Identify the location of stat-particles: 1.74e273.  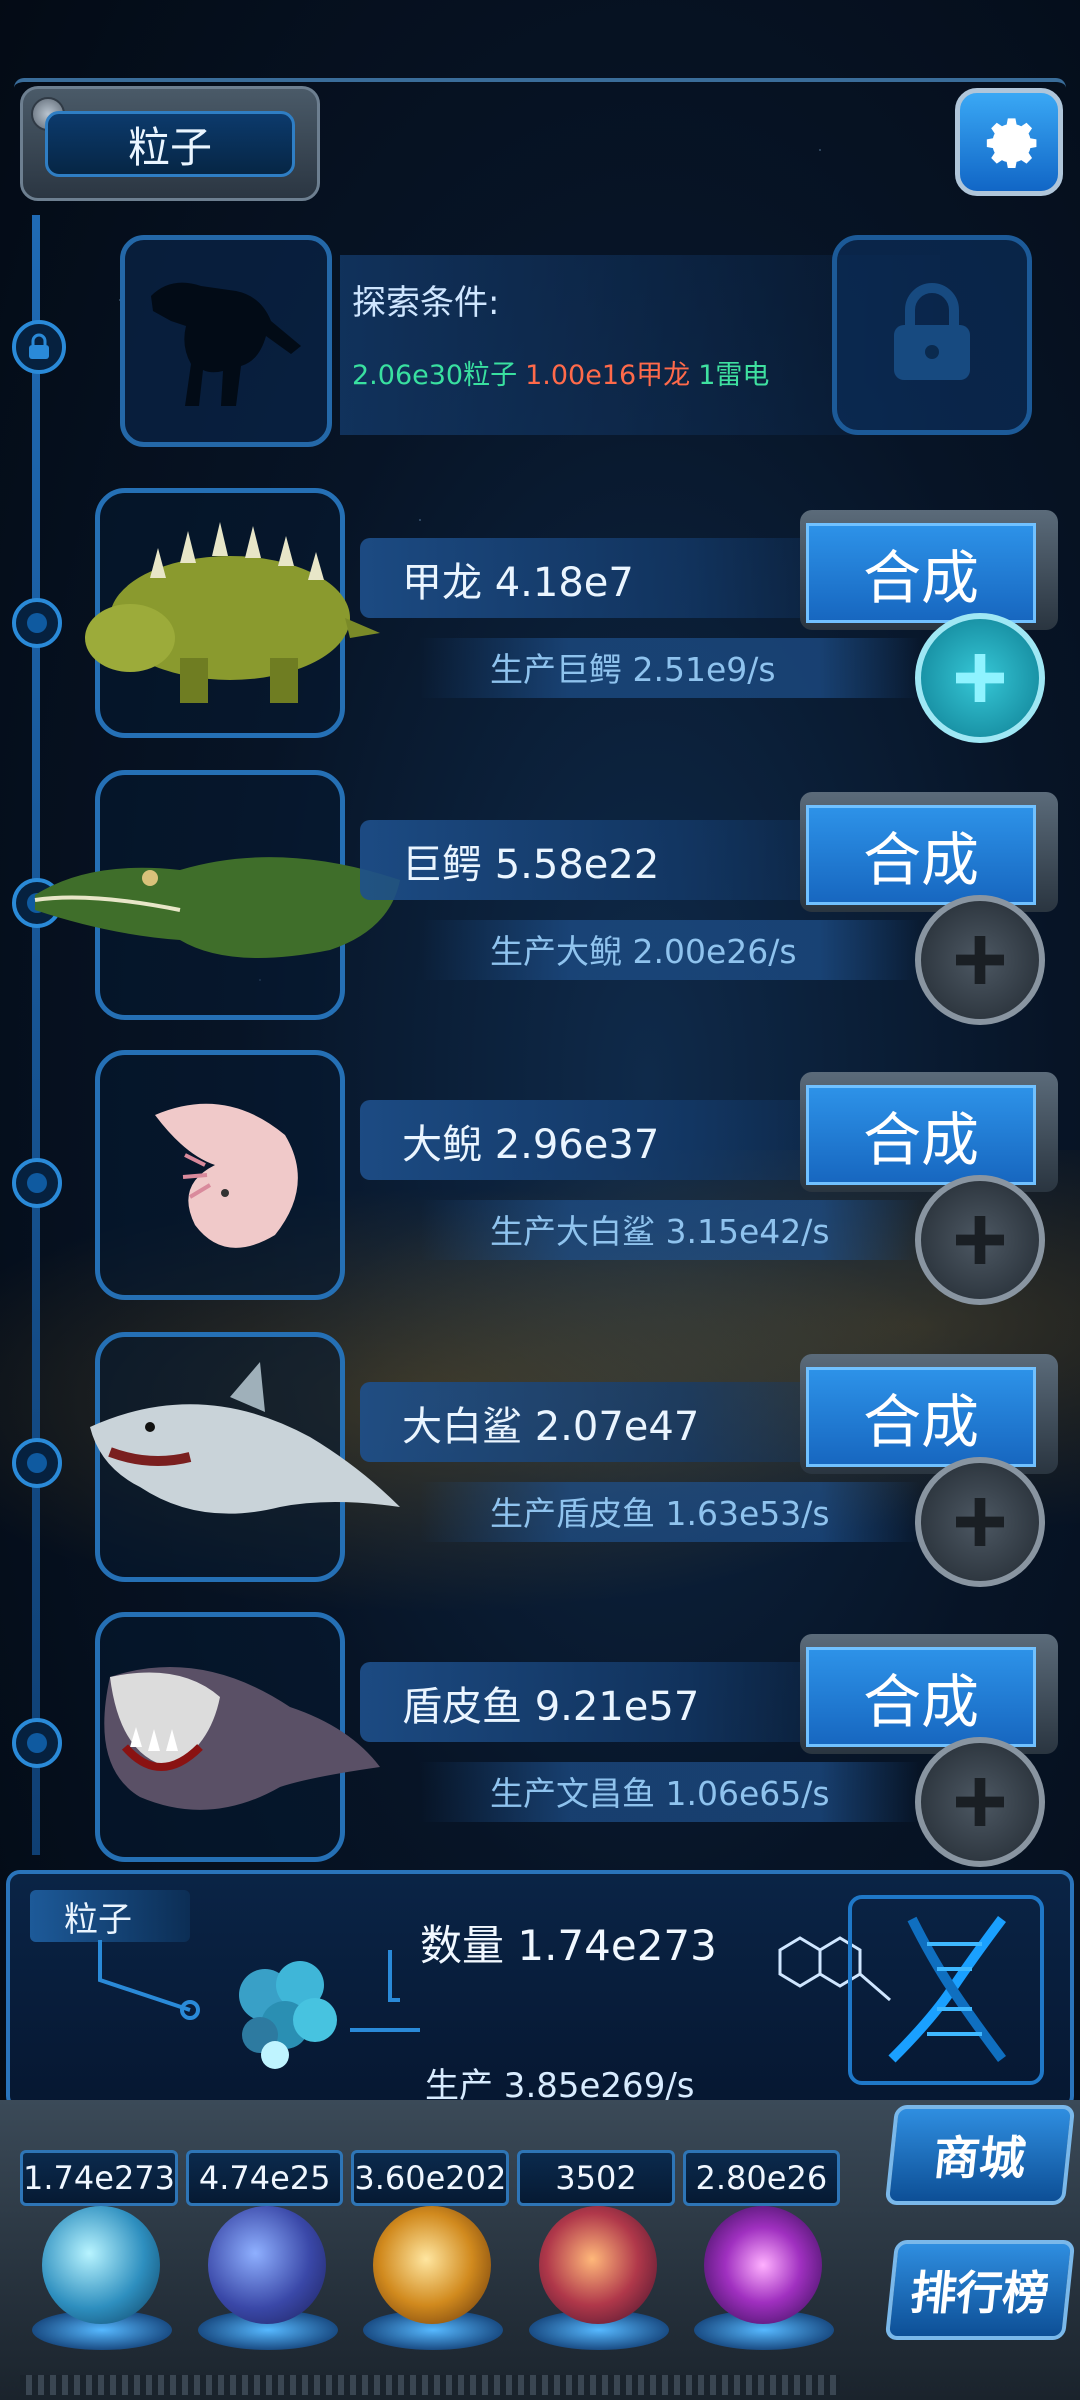
(99, 2178).